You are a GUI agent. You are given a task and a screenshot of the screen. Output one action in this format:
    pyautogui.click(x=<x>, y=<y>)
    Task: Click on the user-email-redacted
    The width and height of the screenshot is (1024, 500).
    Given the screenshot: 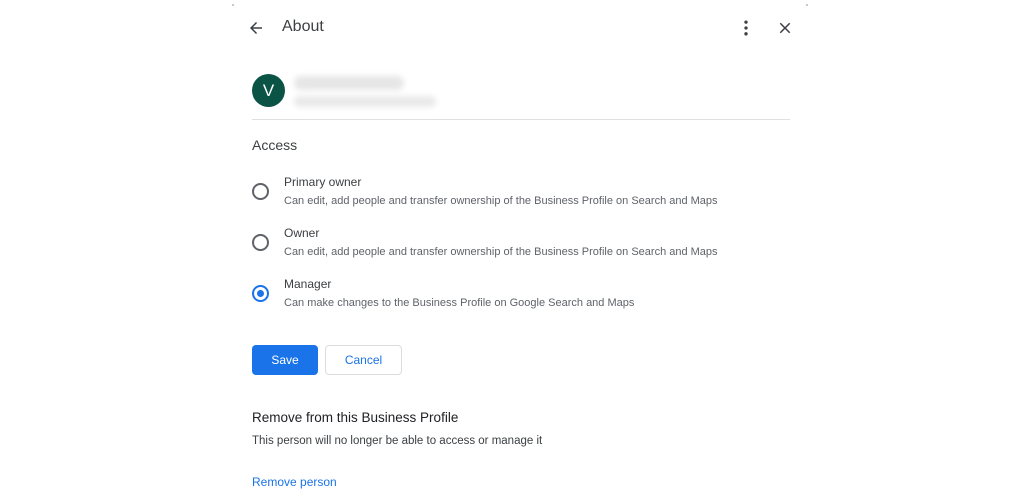 What is the action you would take?
    pyautogui.click(x=365, y=101)
    